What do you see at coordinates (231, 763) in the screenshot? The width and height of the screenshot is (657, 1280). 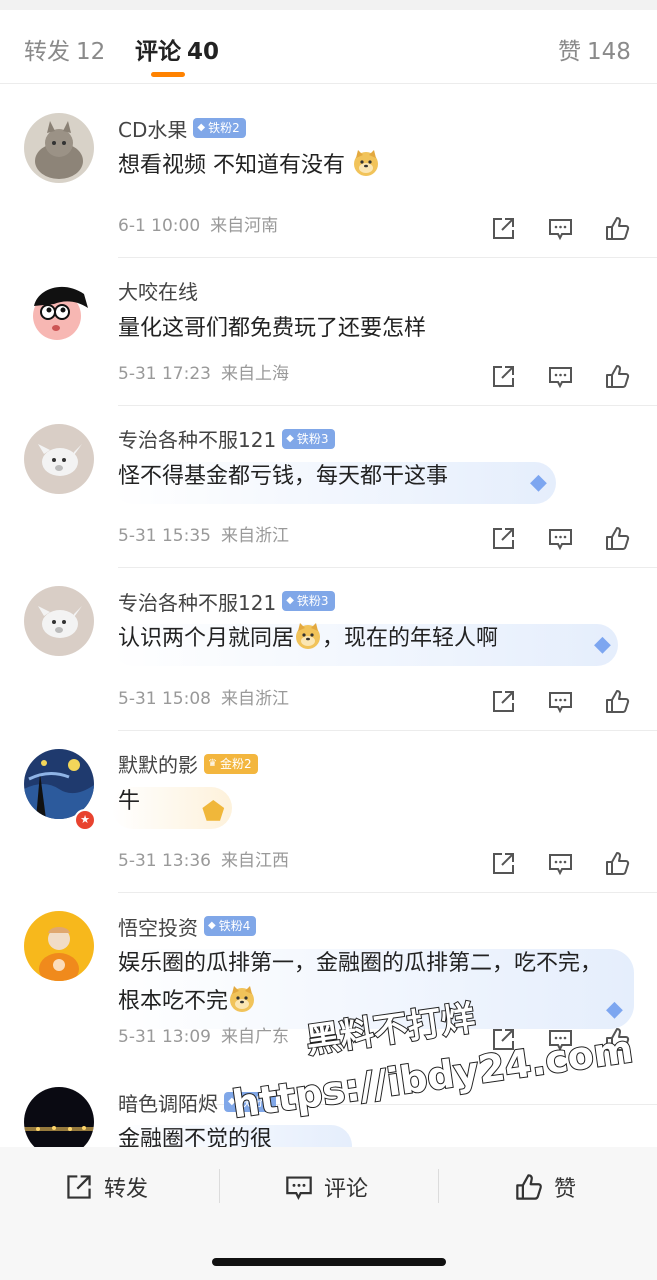 I see `fan-badge: ♛ 金粉2` at bounding box center [231, 763].